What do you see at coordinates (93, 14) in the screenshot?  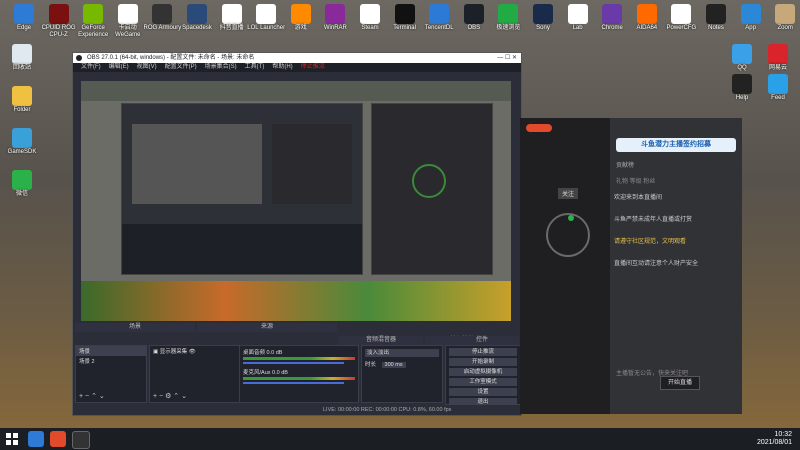 I see `desktop-icon-2-icon` at bounding box center [93, 14].